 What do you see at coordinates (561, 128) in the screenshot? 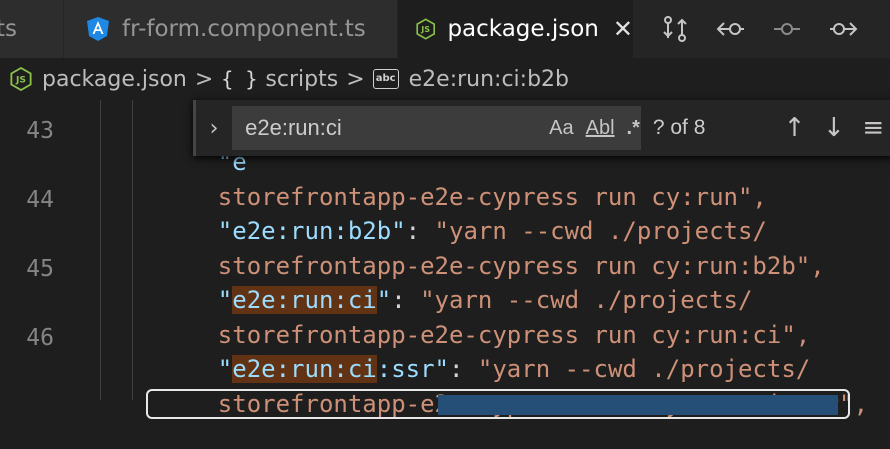
I see `match-case-toggle: Aa` at bounding box center [561, 128].